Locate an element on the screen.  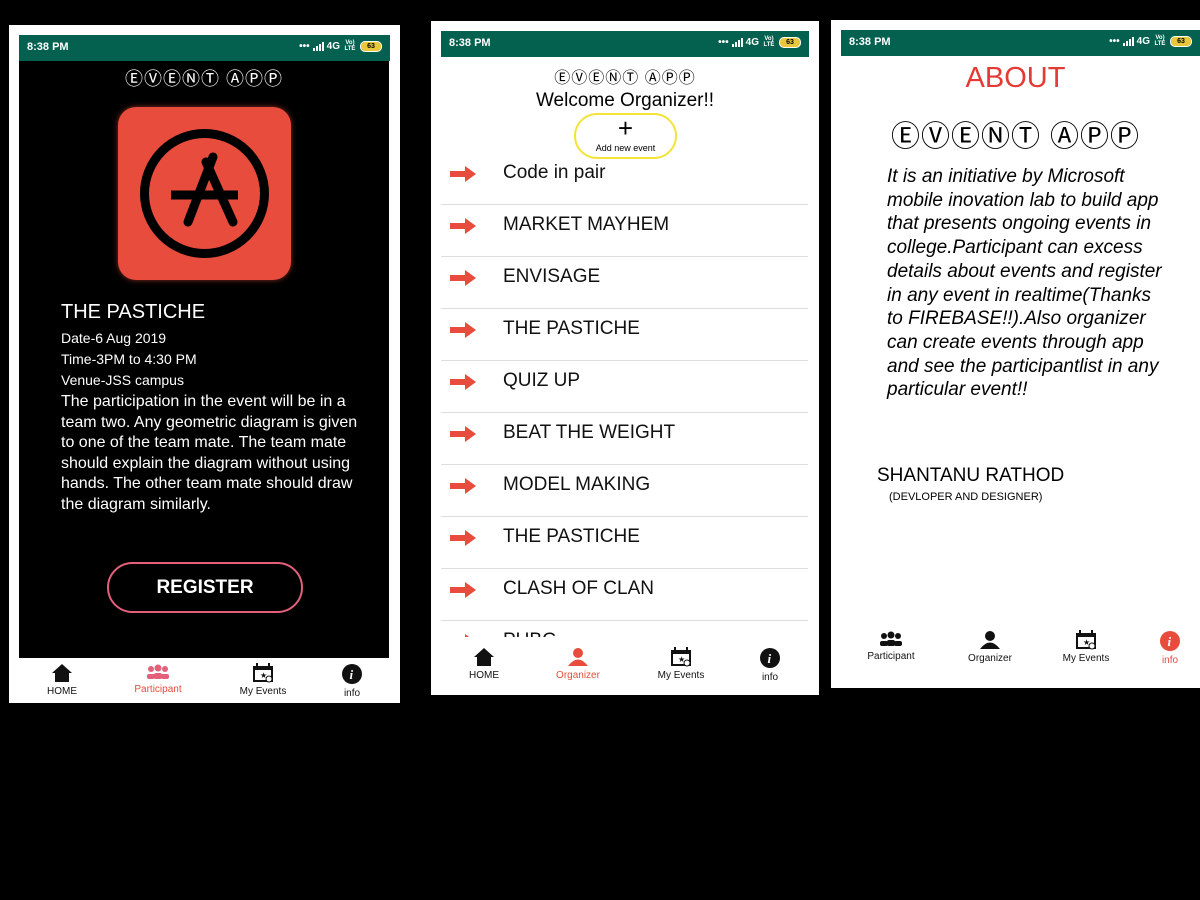
event-list-item: CLASH OF CLAN is located at coordinates (624, 595).